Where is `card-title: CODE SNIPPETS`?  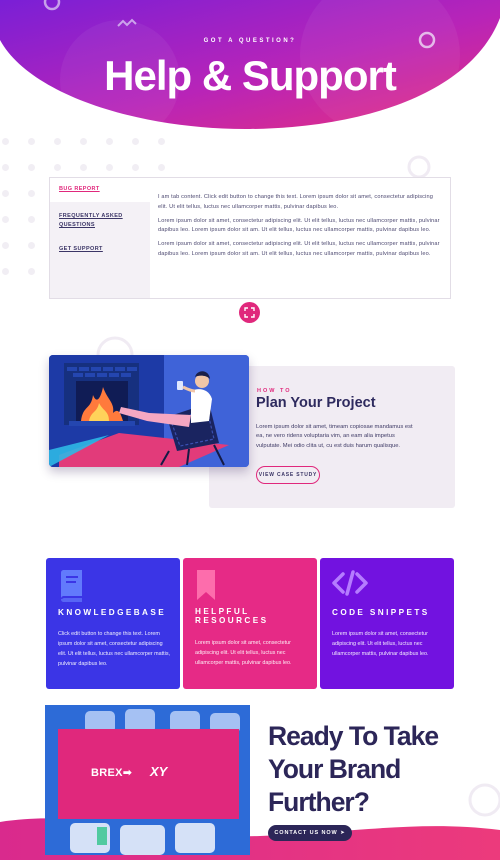
card-title: CODE SNIPPETS is located at coordinates (381, 612).